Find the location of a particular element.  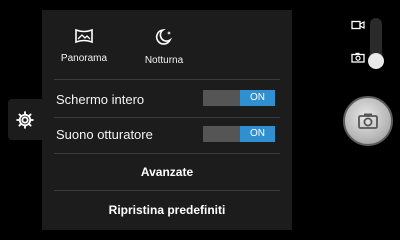

fullscreen-toggle-state: ON is located at coordinates (257, 98).